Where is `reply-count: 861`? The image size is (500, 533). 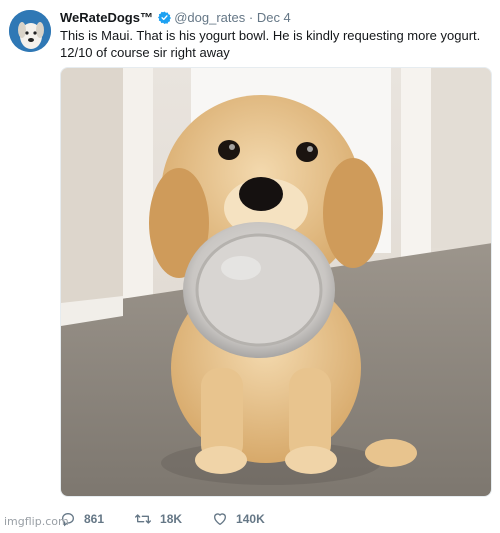 reply-count: 861 is located at coordinates (94, 519).